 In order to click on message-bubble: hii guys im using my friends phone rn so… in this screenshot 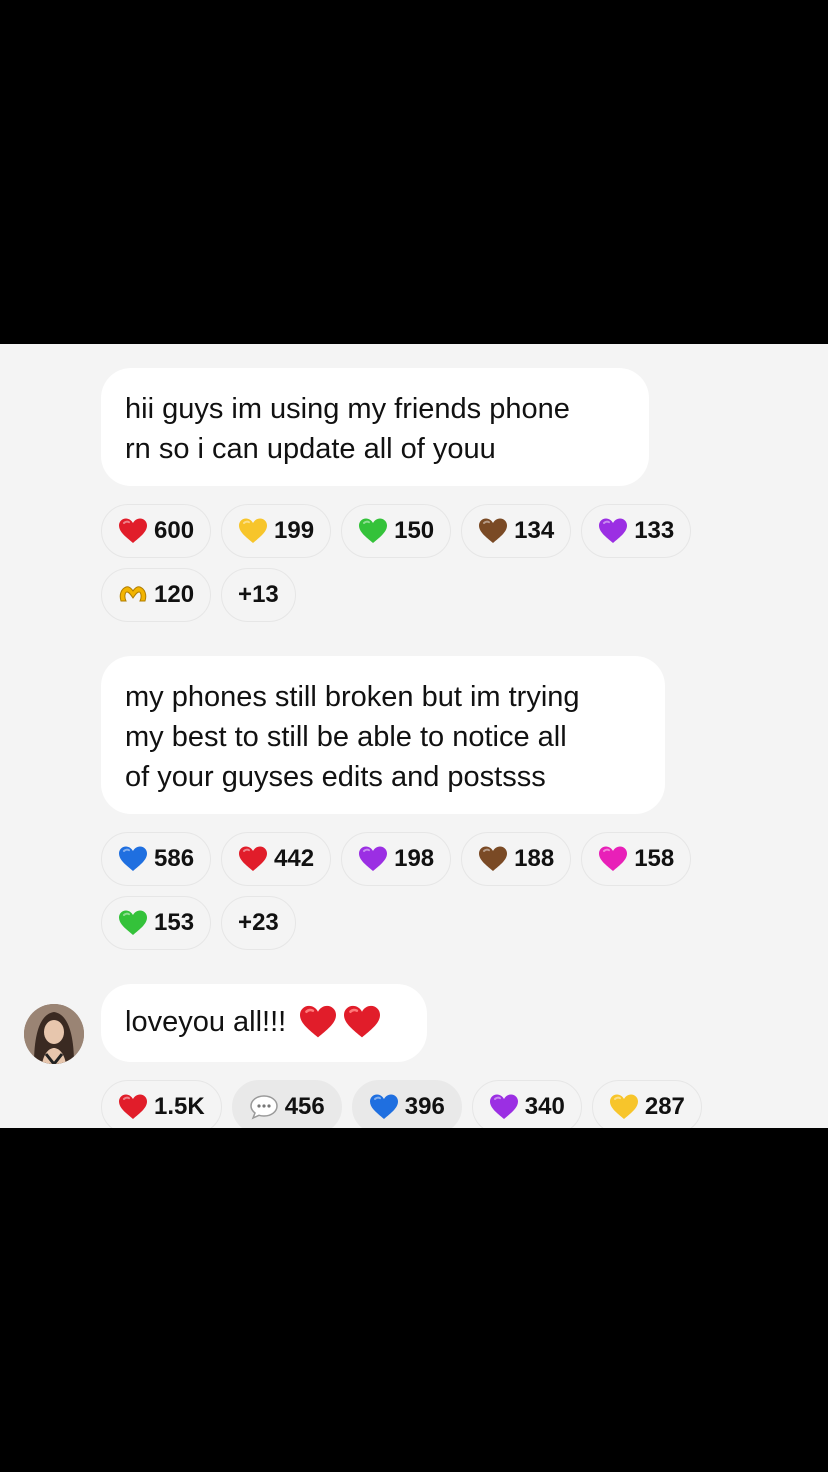, I will do `click(375, 427)`.